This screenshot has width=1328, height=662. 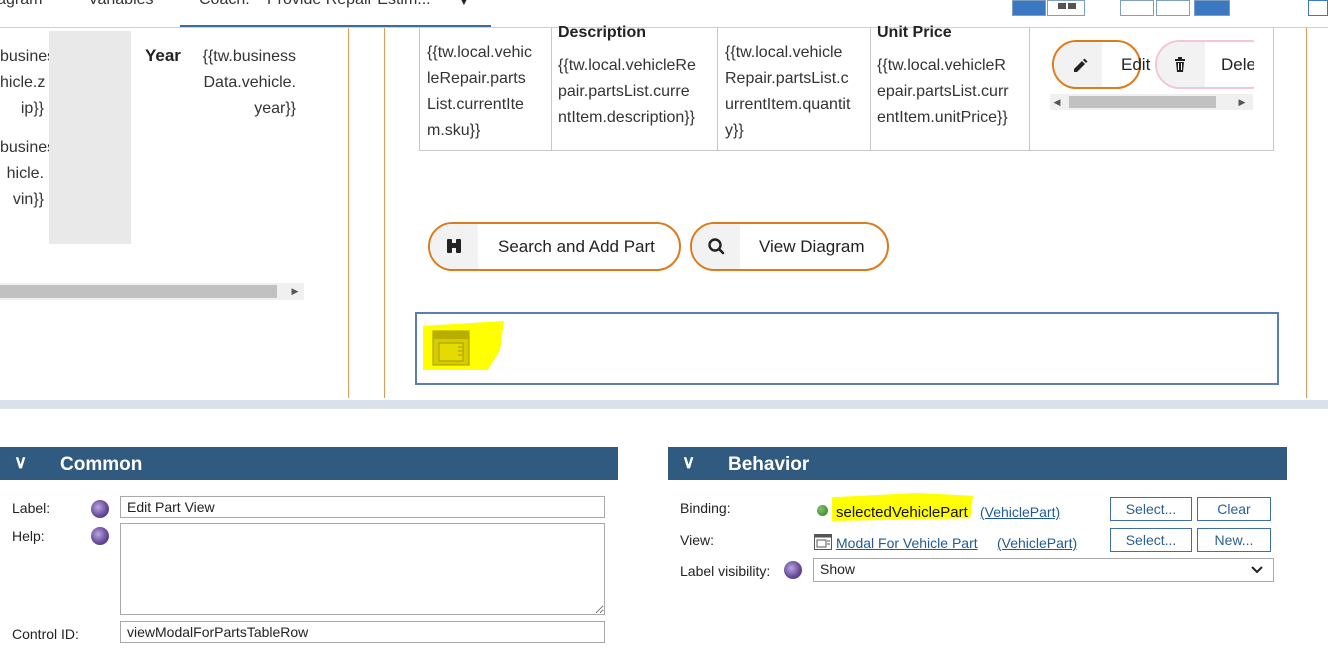 I want to click on cell-line: leRepair.parts, so click(x=476, y=78).